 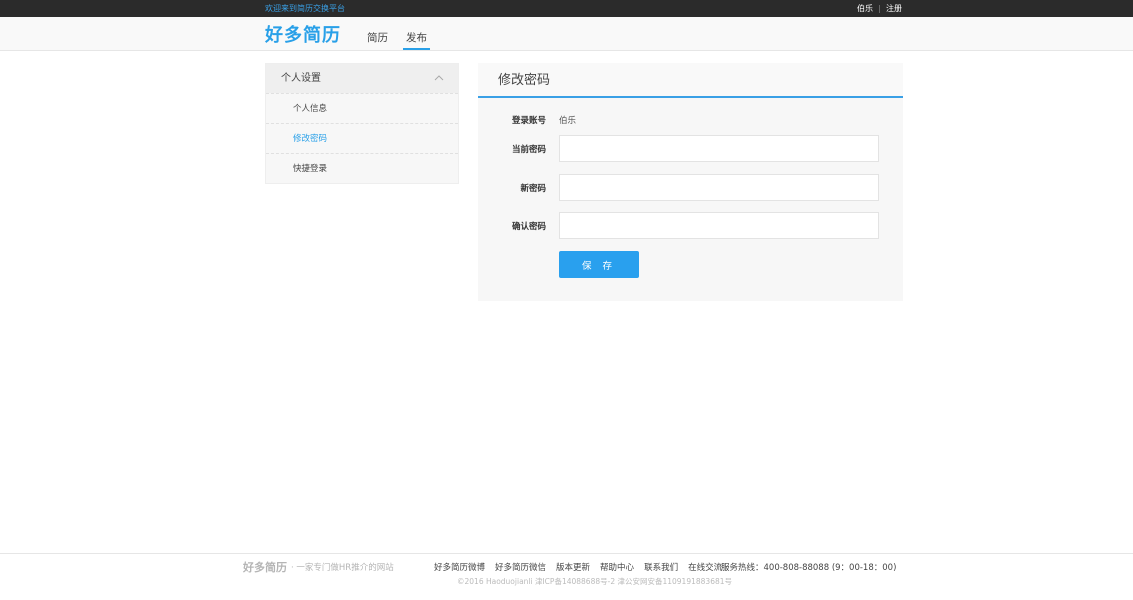 What do you see at coordinates (719, 148) in the screenshot?
I see `current-password-field` at bounding box center [719, 148].